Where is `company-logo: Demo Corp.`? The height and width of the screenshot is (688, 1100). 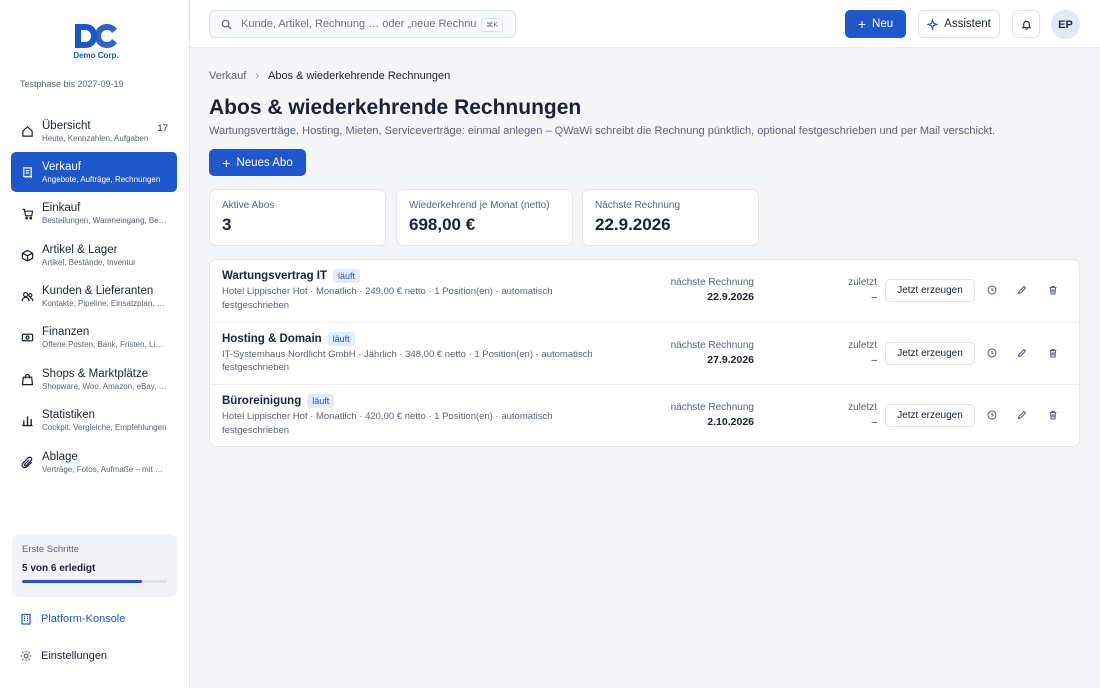
company-logo: Demo Corp. is located at coordinates (96, 44).